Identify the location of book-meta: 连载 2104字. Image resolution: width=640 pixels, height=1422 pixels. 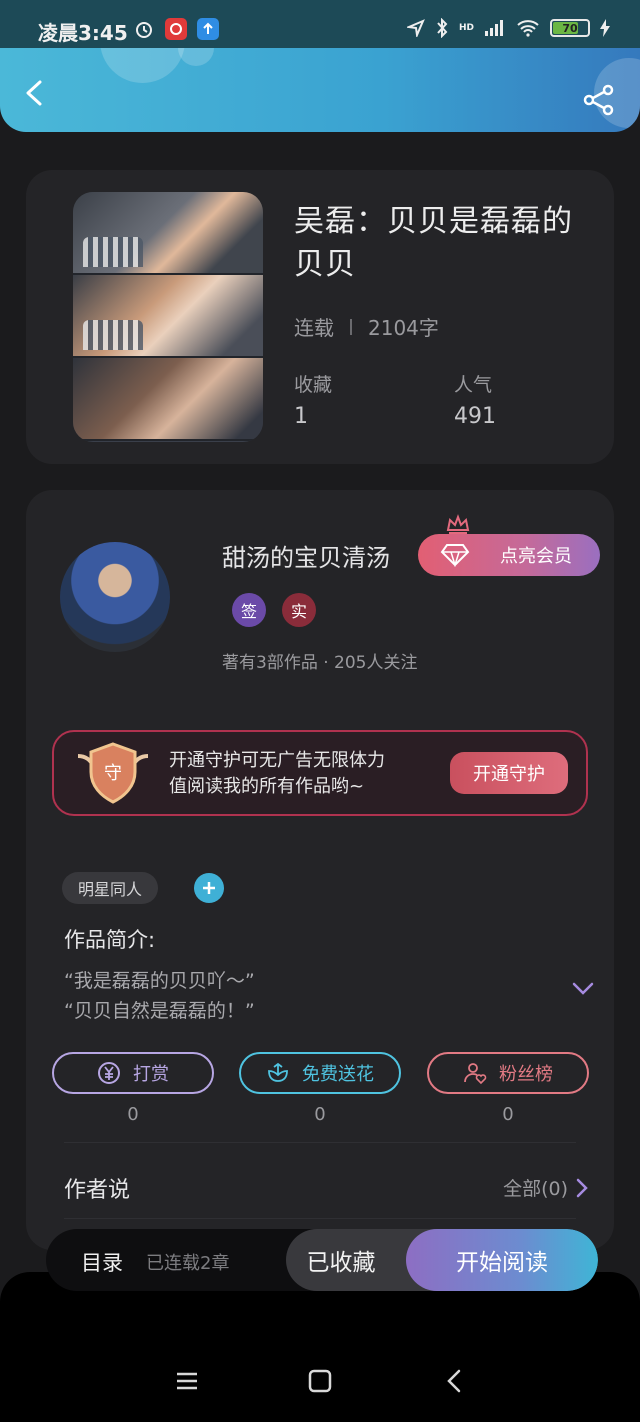
(366, 326).